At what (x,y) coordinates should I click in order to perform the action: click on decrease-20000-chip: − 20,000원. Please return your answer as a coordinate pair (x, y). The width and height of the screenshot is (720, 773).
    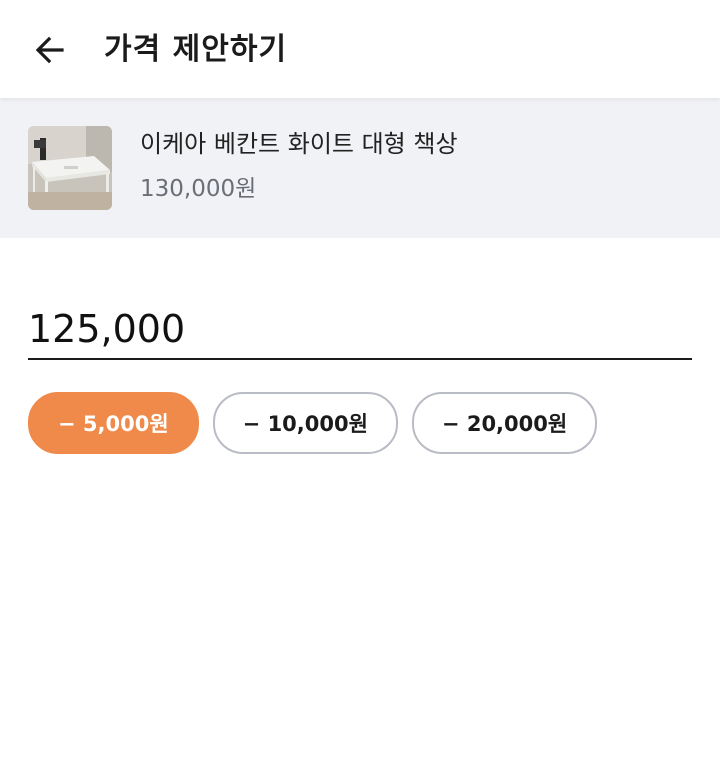
    Looking at the image, I should click on (504, 423).